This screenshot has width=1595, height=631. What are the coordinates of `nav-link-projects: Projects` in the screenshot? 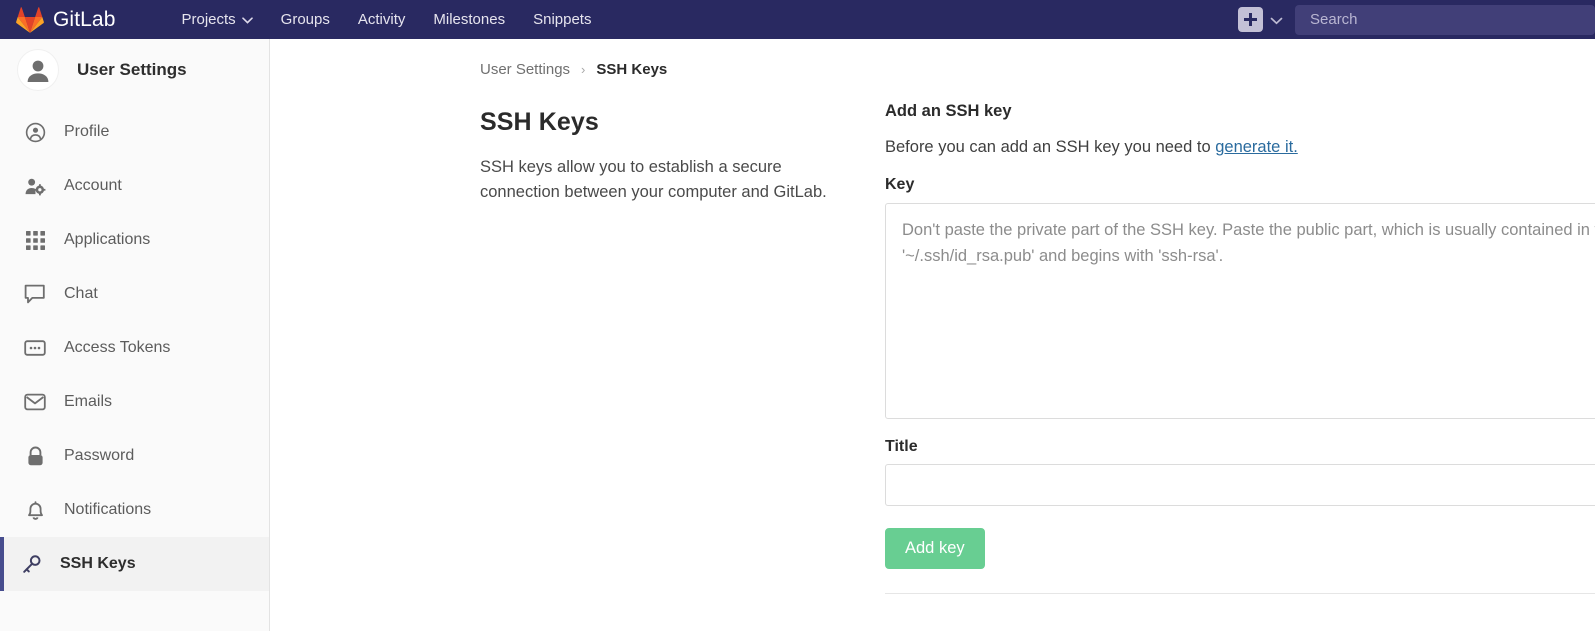 It's located at (216, 19).